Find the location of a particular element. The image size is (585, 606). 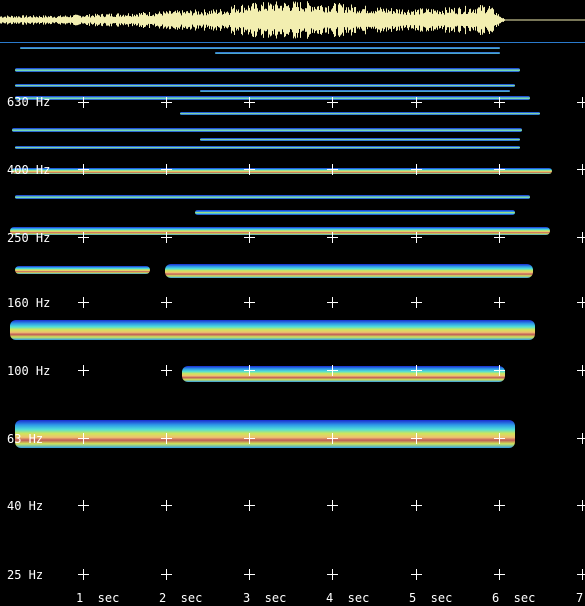

freq-label-25: 25 Hz is located at coordinates (25, 575).